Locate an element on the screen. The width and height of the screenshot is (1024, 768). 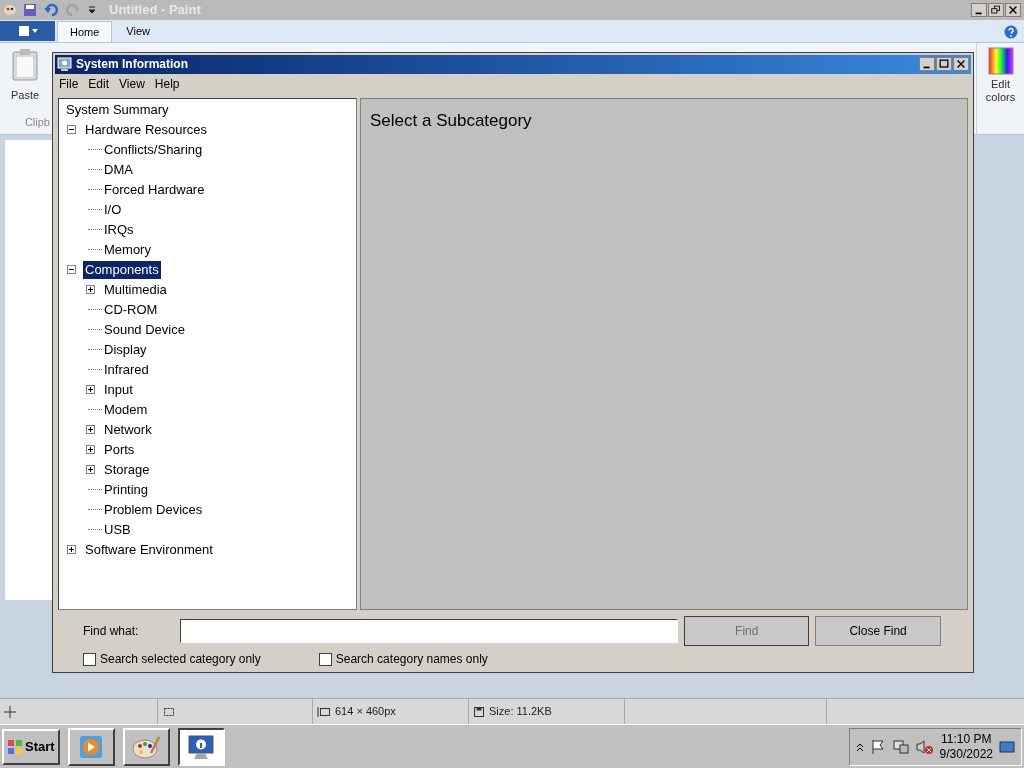
canvas-size-icon is located at coordinates (324, 711).